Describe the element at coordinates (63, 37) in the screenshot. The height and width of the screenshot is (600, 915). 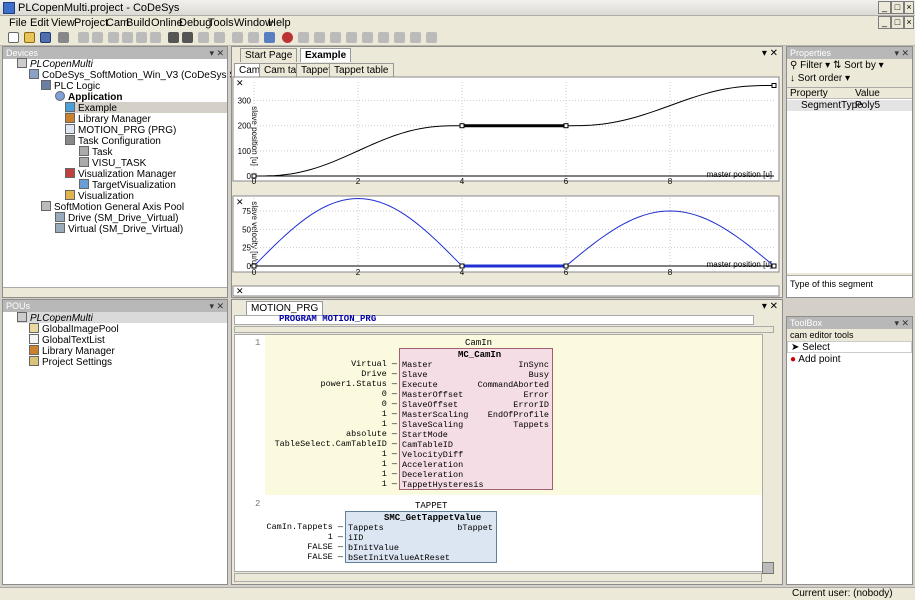
I see `print-icon` at that location.